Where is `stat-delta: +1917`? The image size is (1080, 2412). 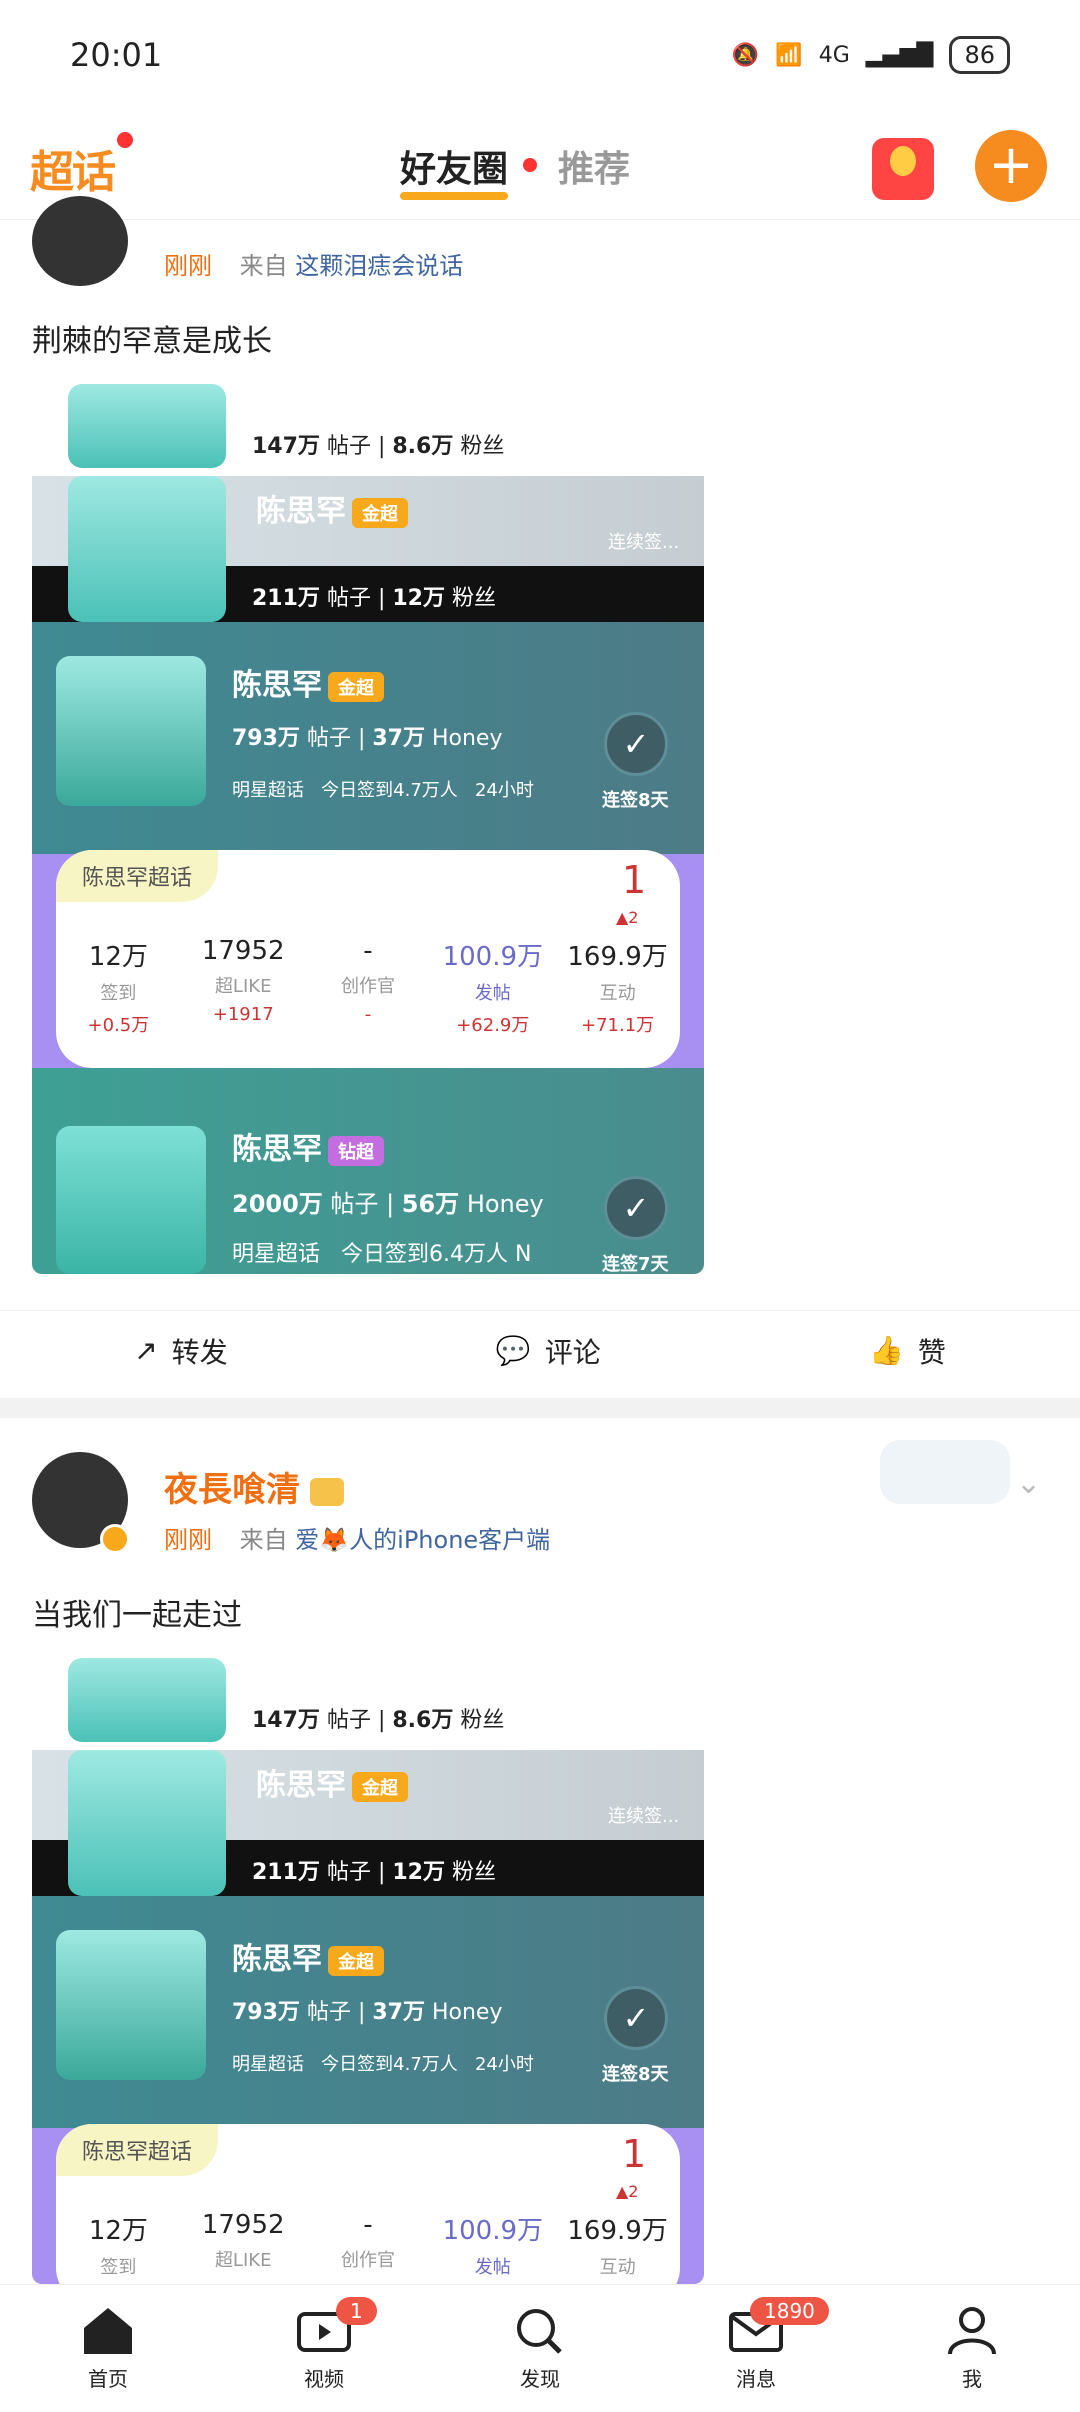 stat-delta: +1917 is located at coordinates (243, 1014).